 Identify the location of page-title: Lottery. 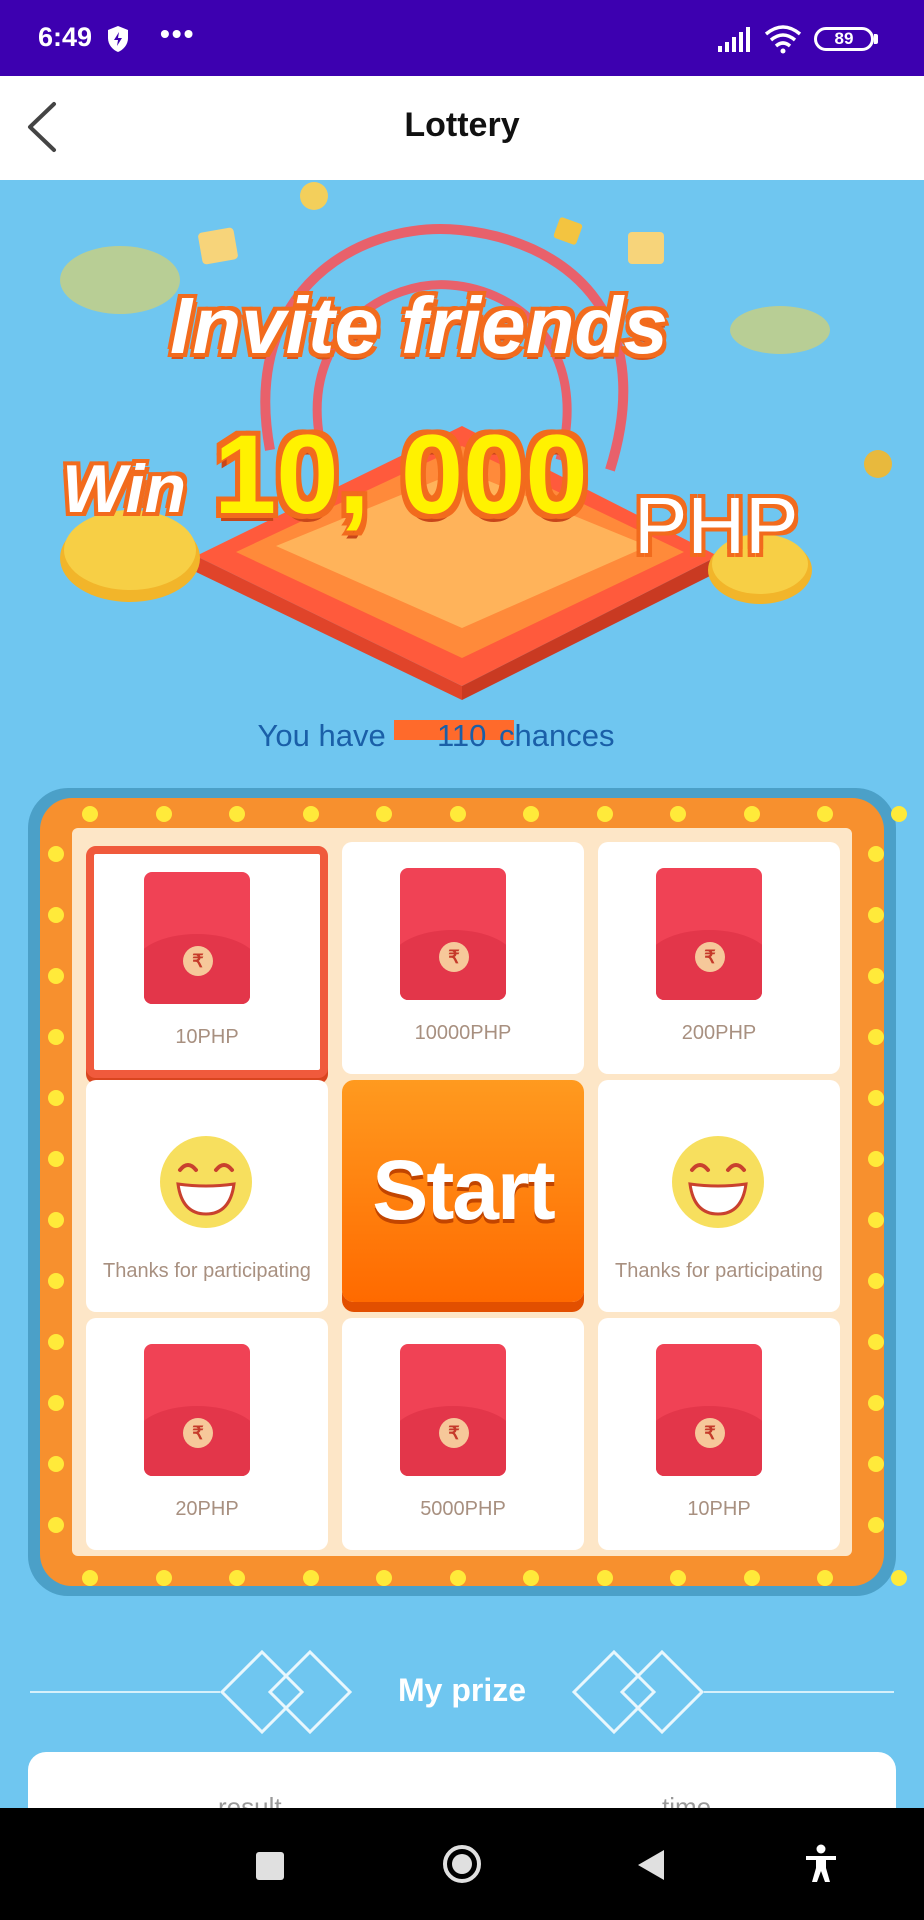
(462, 125).